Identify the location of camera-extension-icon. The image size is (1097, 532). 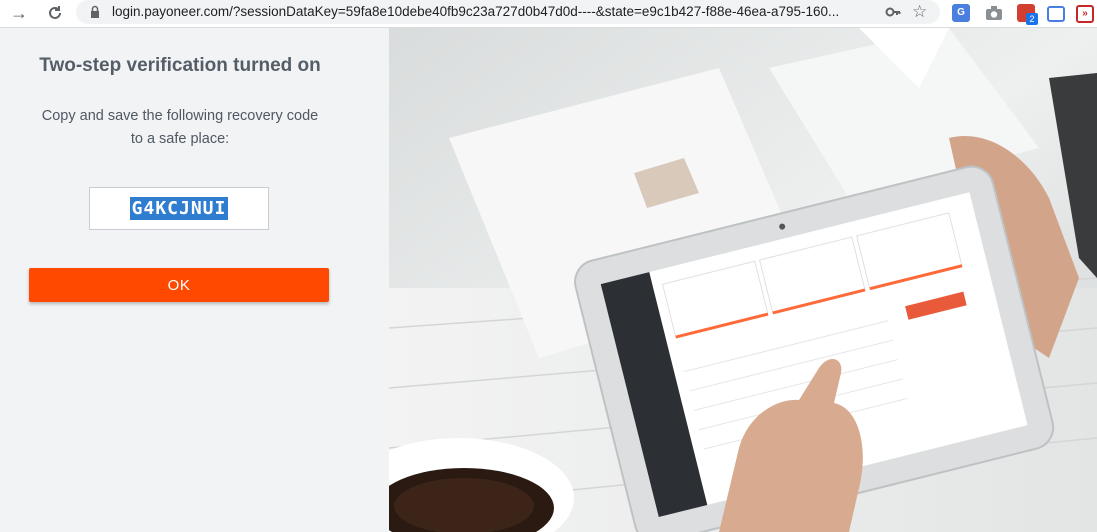
(994, 13).